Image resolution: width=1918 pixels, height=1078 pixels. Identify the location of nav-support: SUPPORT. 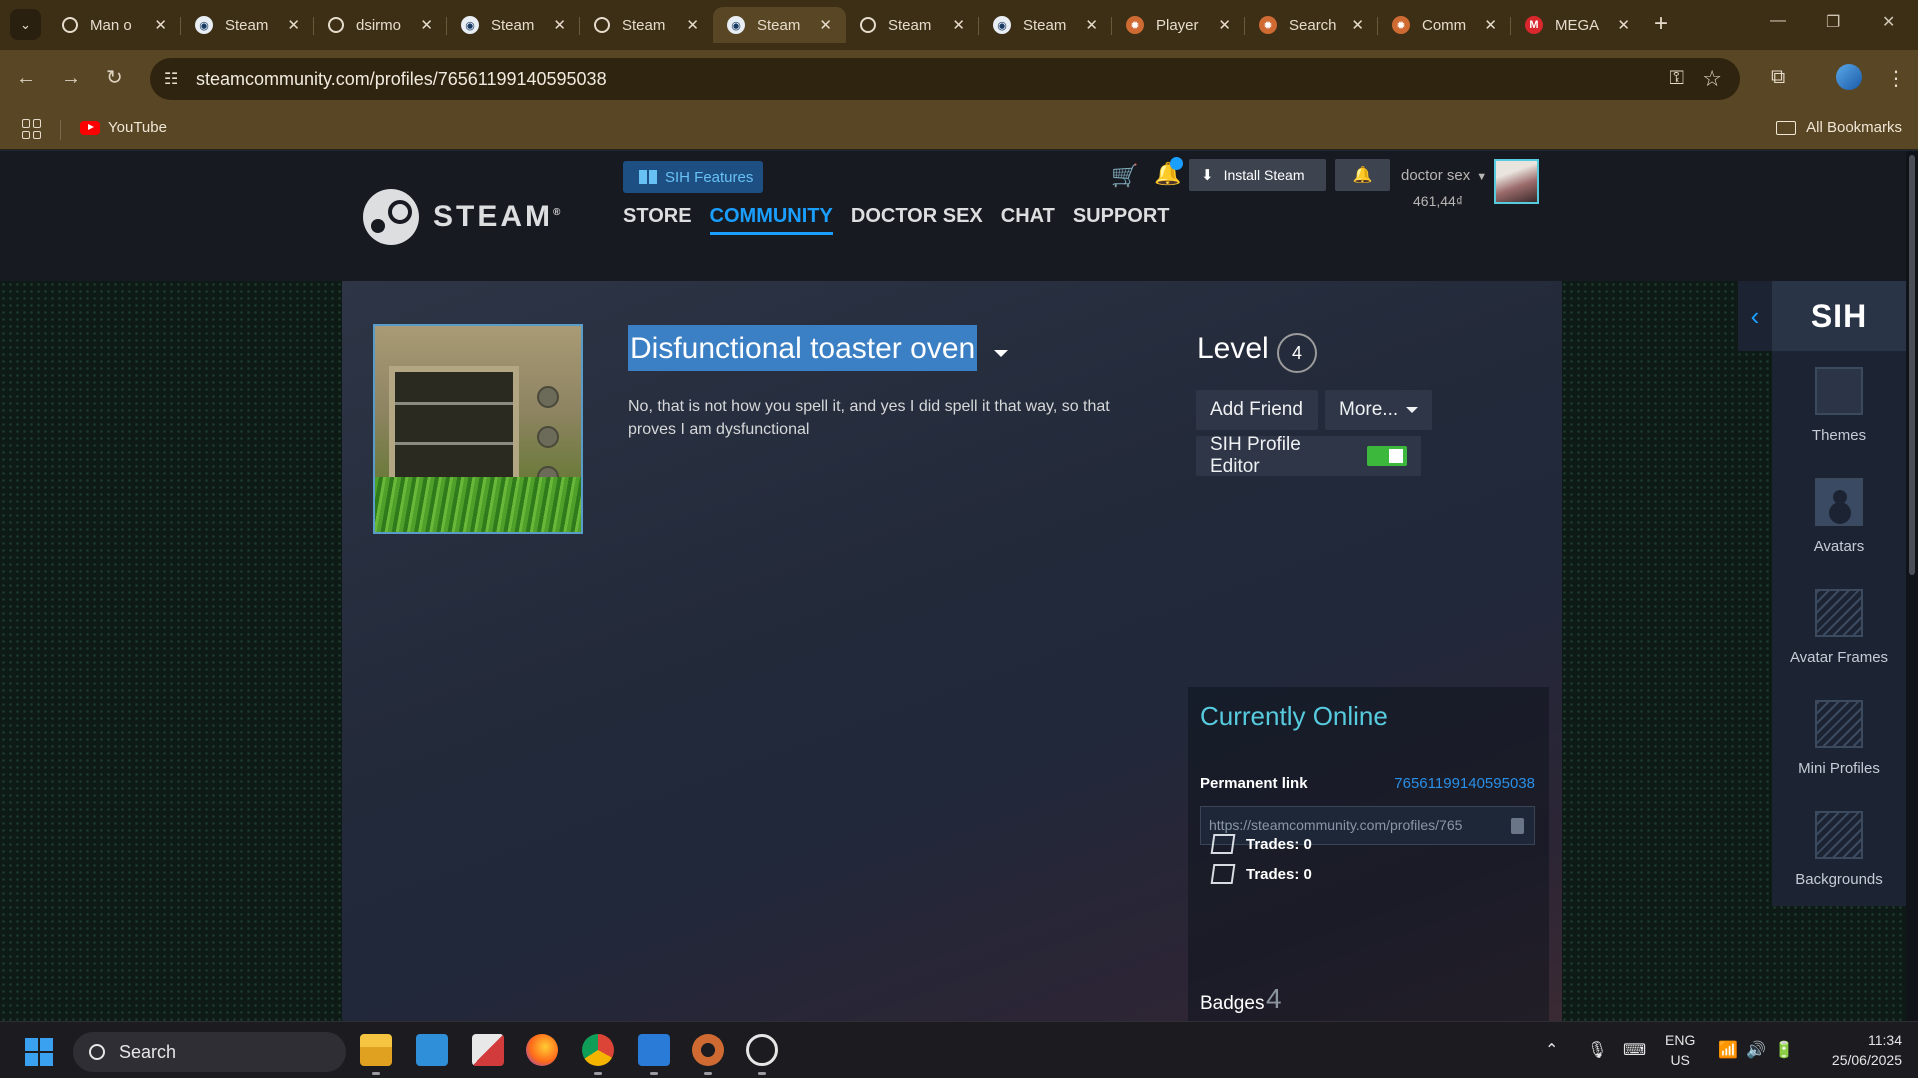
(1121, 220).